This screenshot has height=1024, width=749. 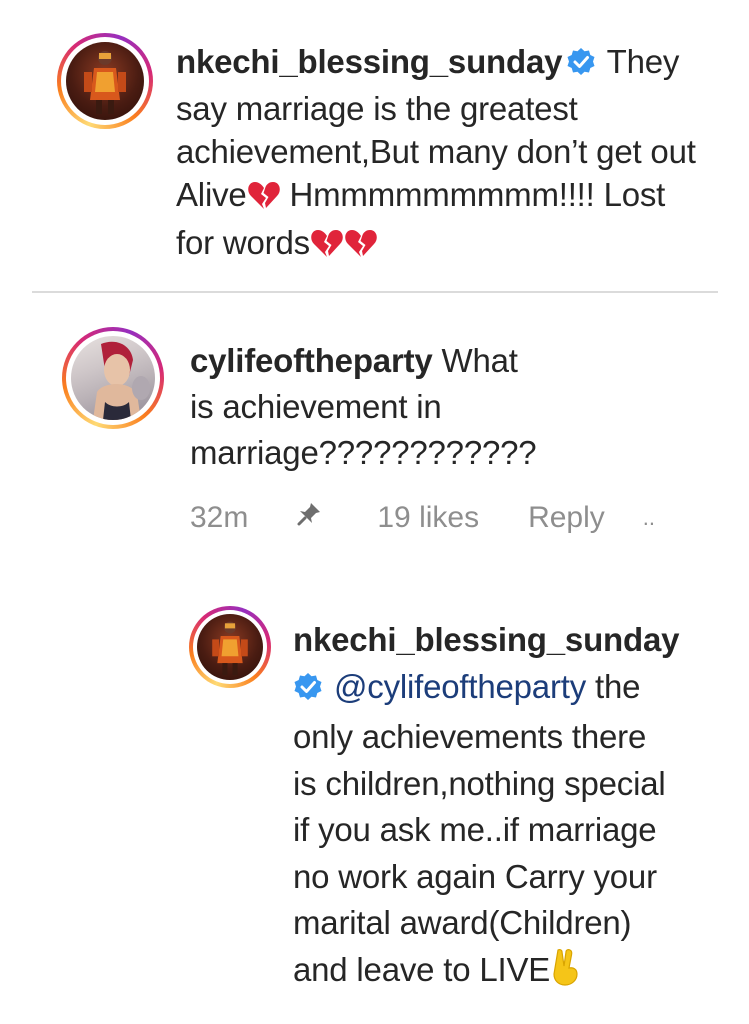 I want to click on victory-hand-icon, so click(x=566, y=973).